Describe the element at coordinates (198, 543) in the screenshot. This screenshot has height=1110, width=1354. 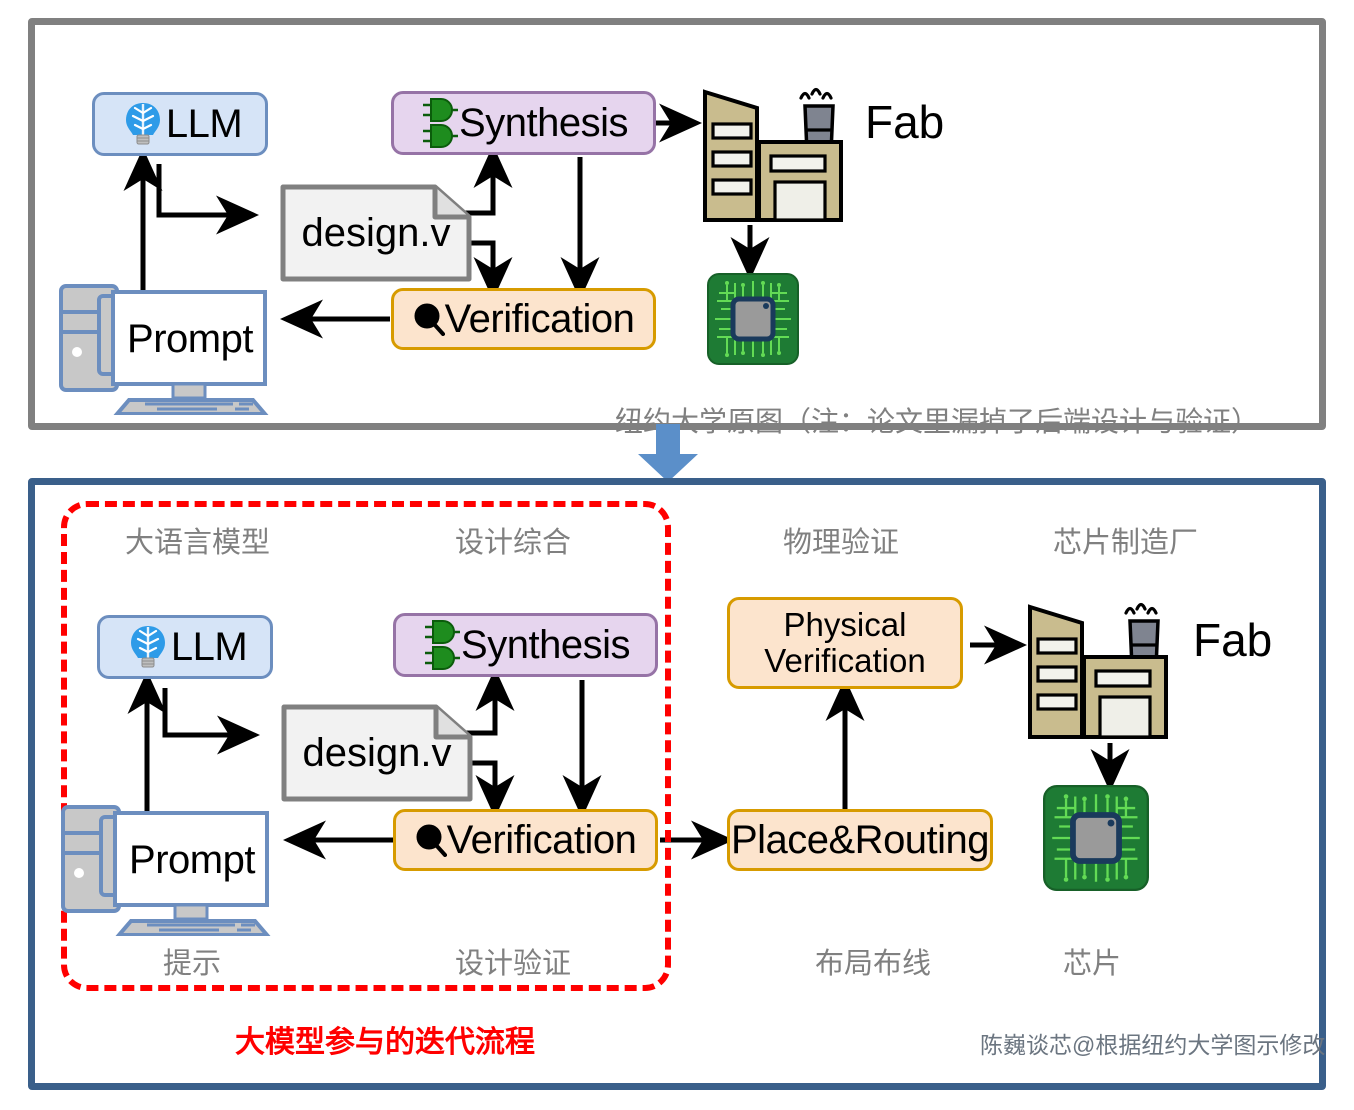
I see `stage-label-llm: 大语言模型` at that location.